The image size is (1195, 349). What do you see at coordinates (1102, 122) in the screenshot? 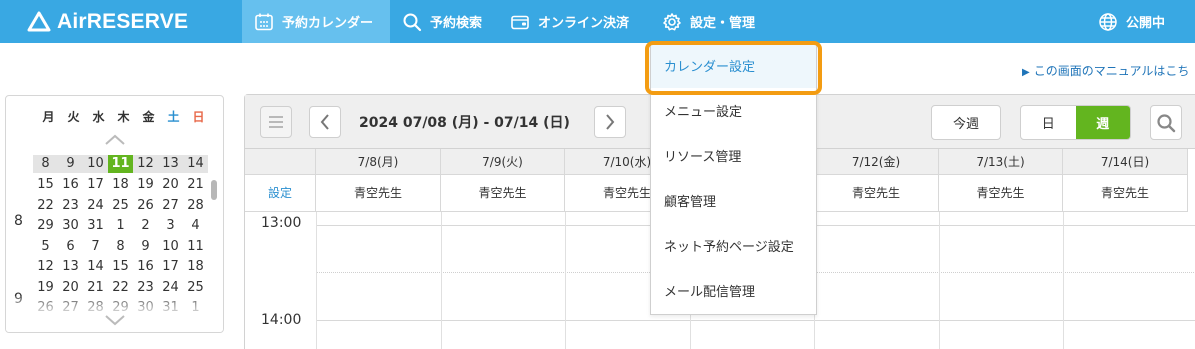
I see `week-view-button: 週` at bounding box center [1102, 122].